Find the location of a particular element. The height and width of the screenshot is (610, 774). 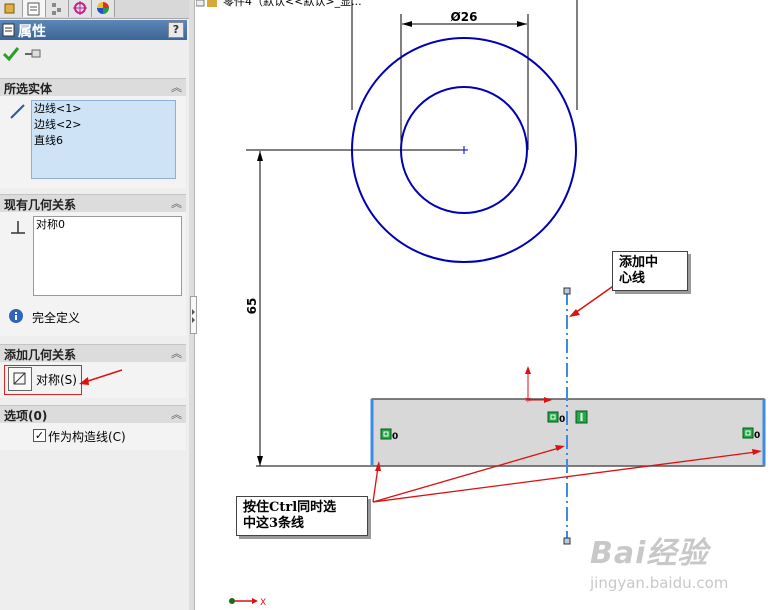

list-item: 边线<2> is located at coordinates (103, 125).